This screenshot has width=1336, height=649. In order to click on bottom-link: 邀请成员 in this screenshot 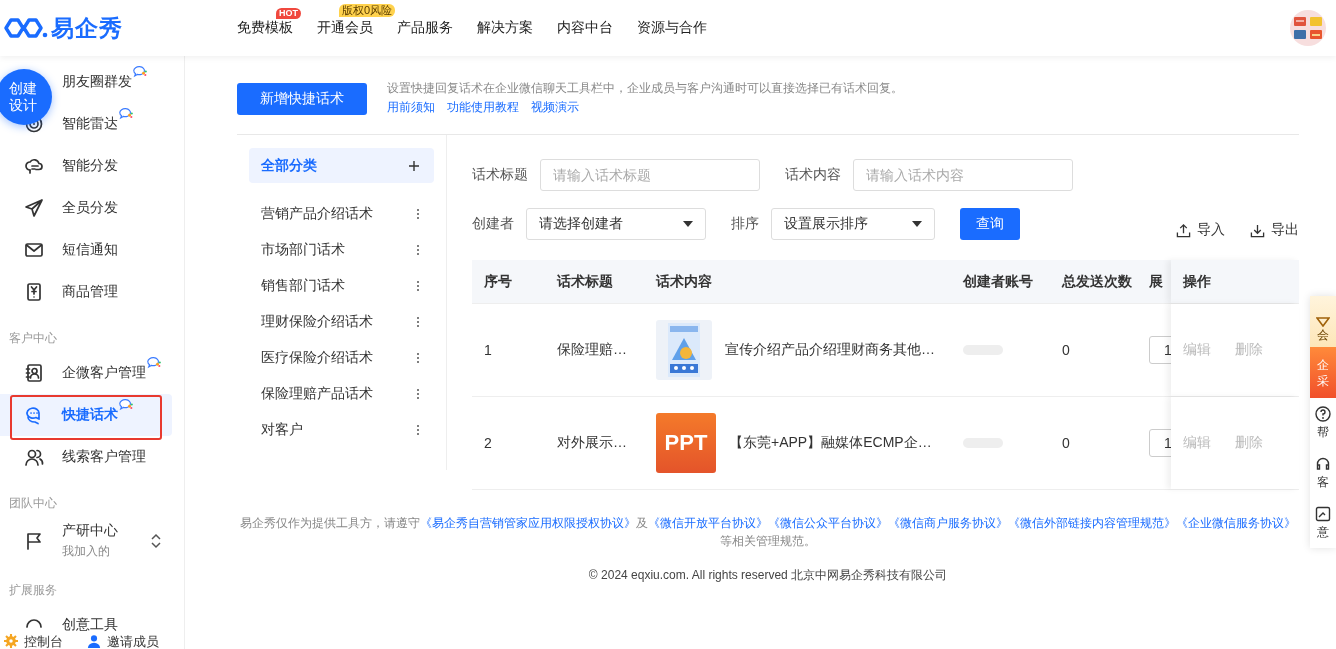, I will do `click(123, 641)`.